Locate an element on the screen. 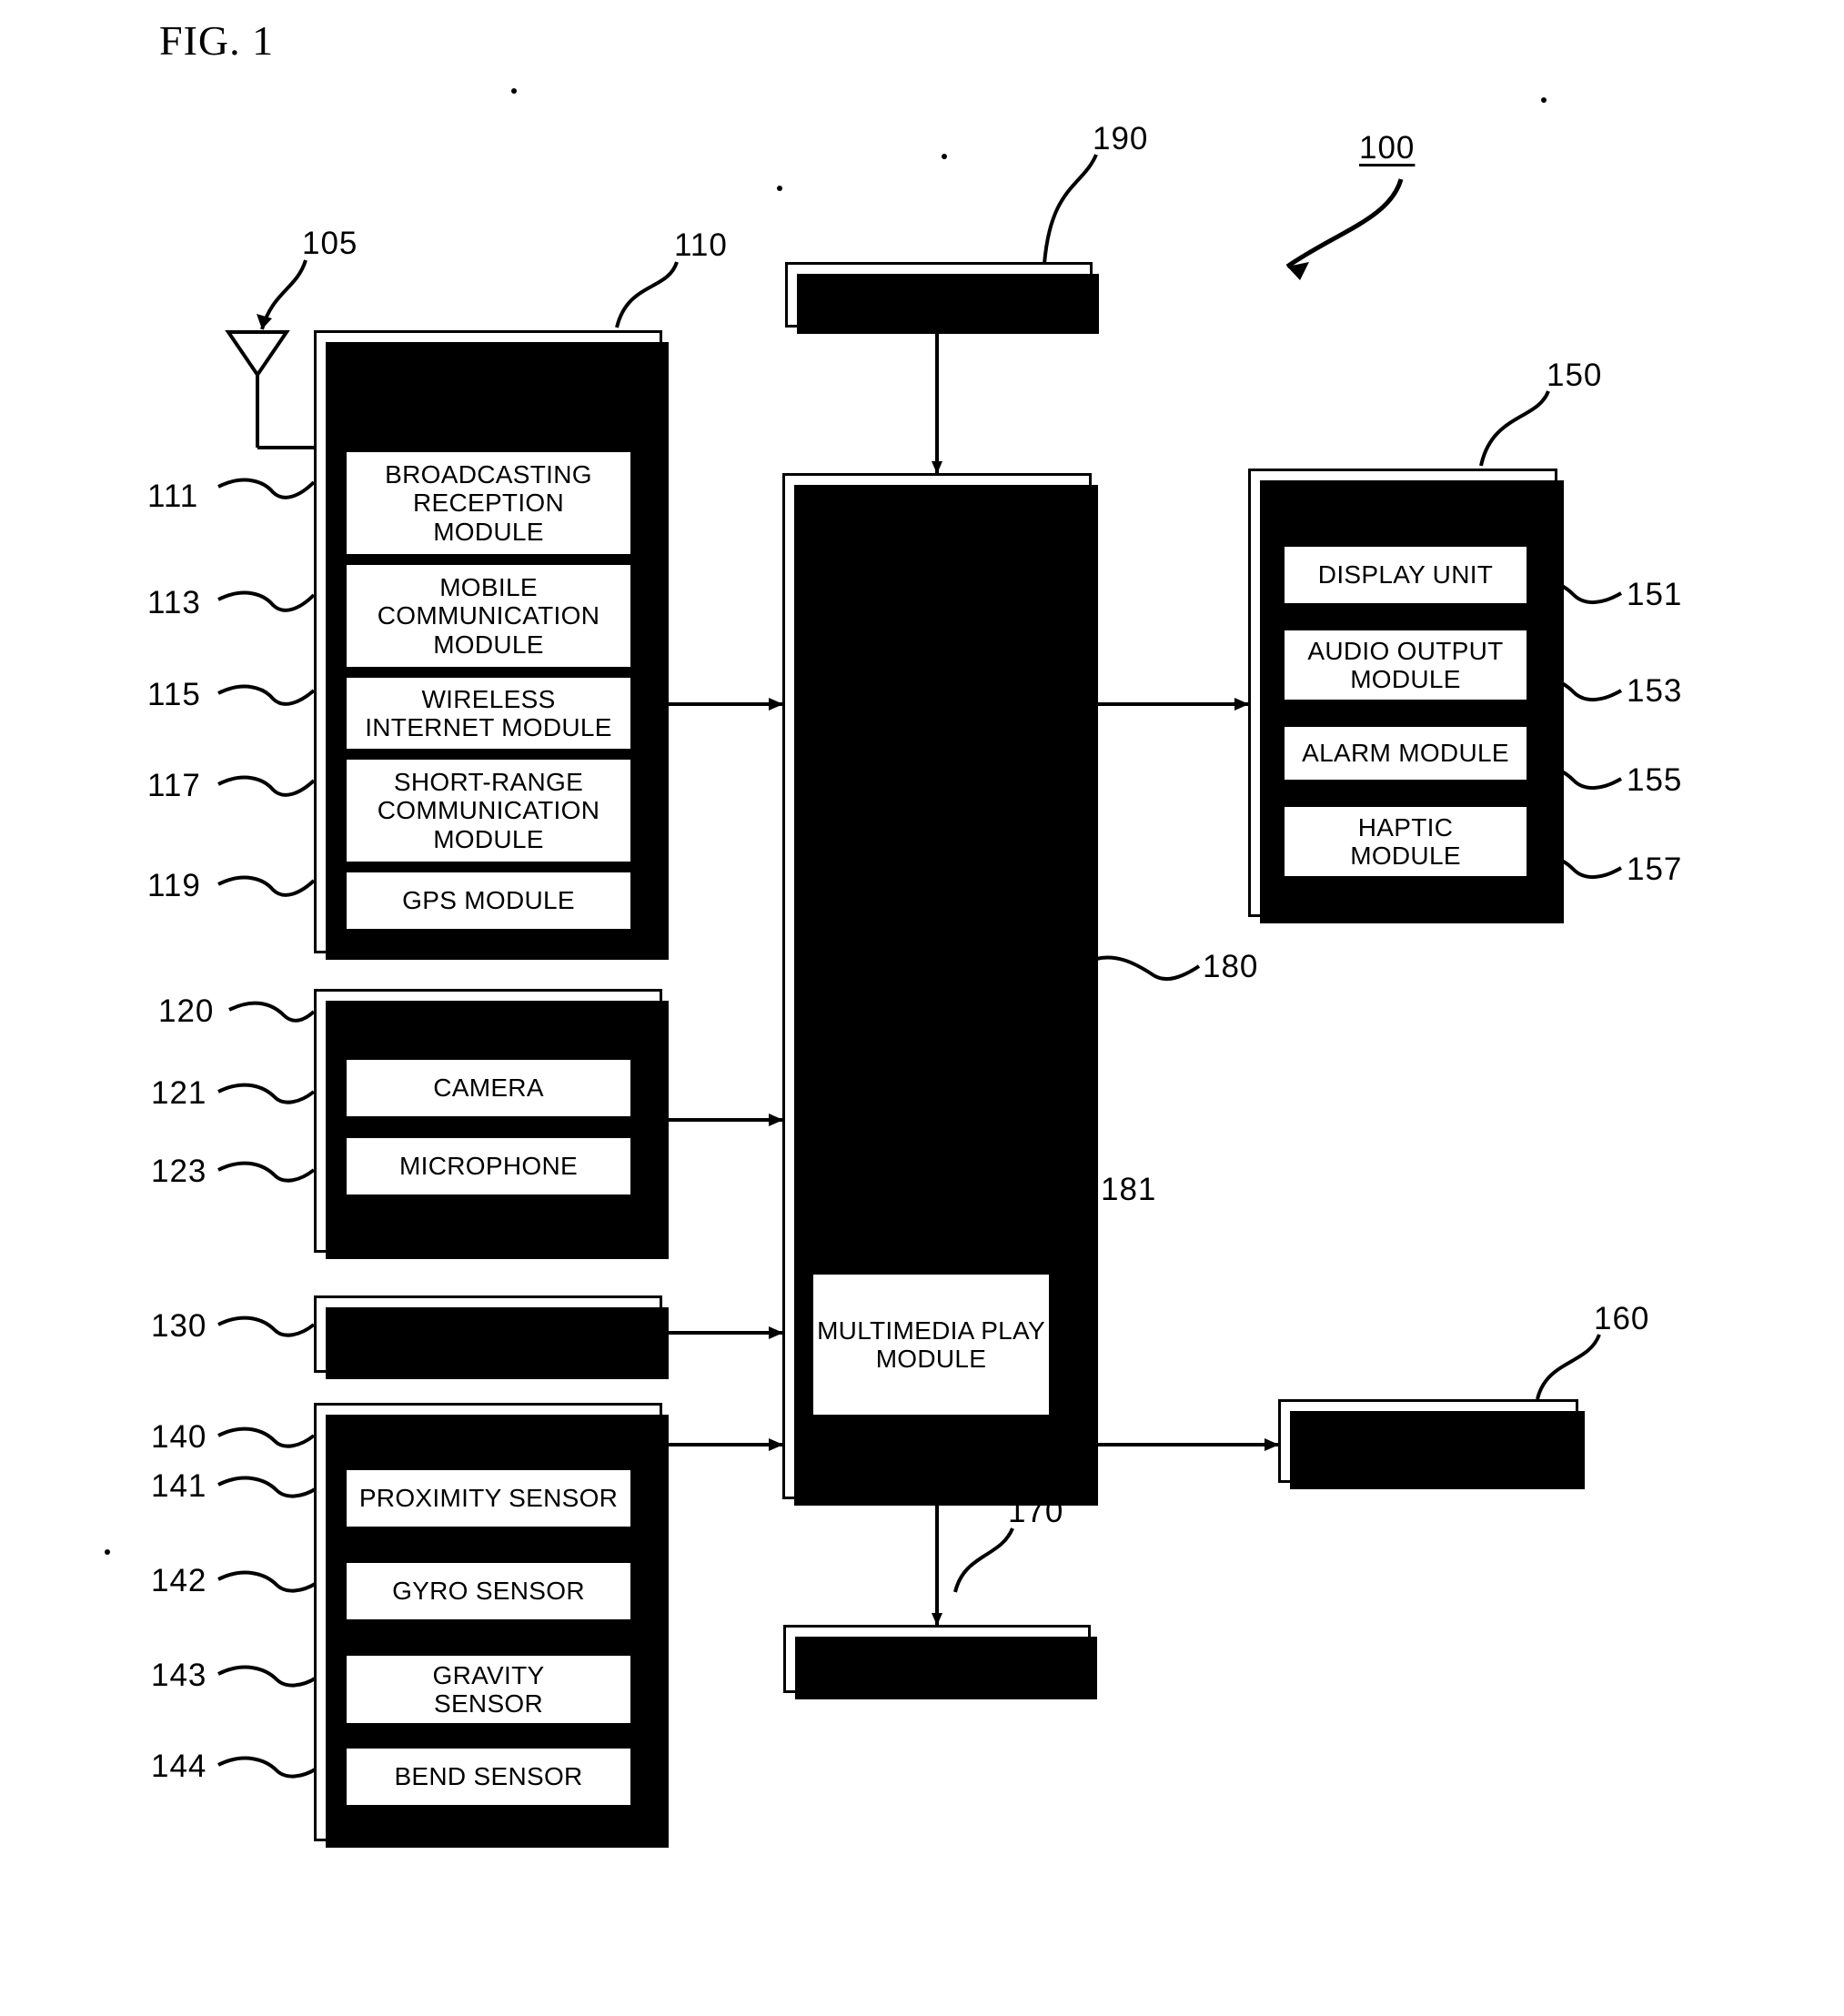 This screenshot has width=1844, height=2016. ref-190: 190 is located at coordinates (1121, 138).